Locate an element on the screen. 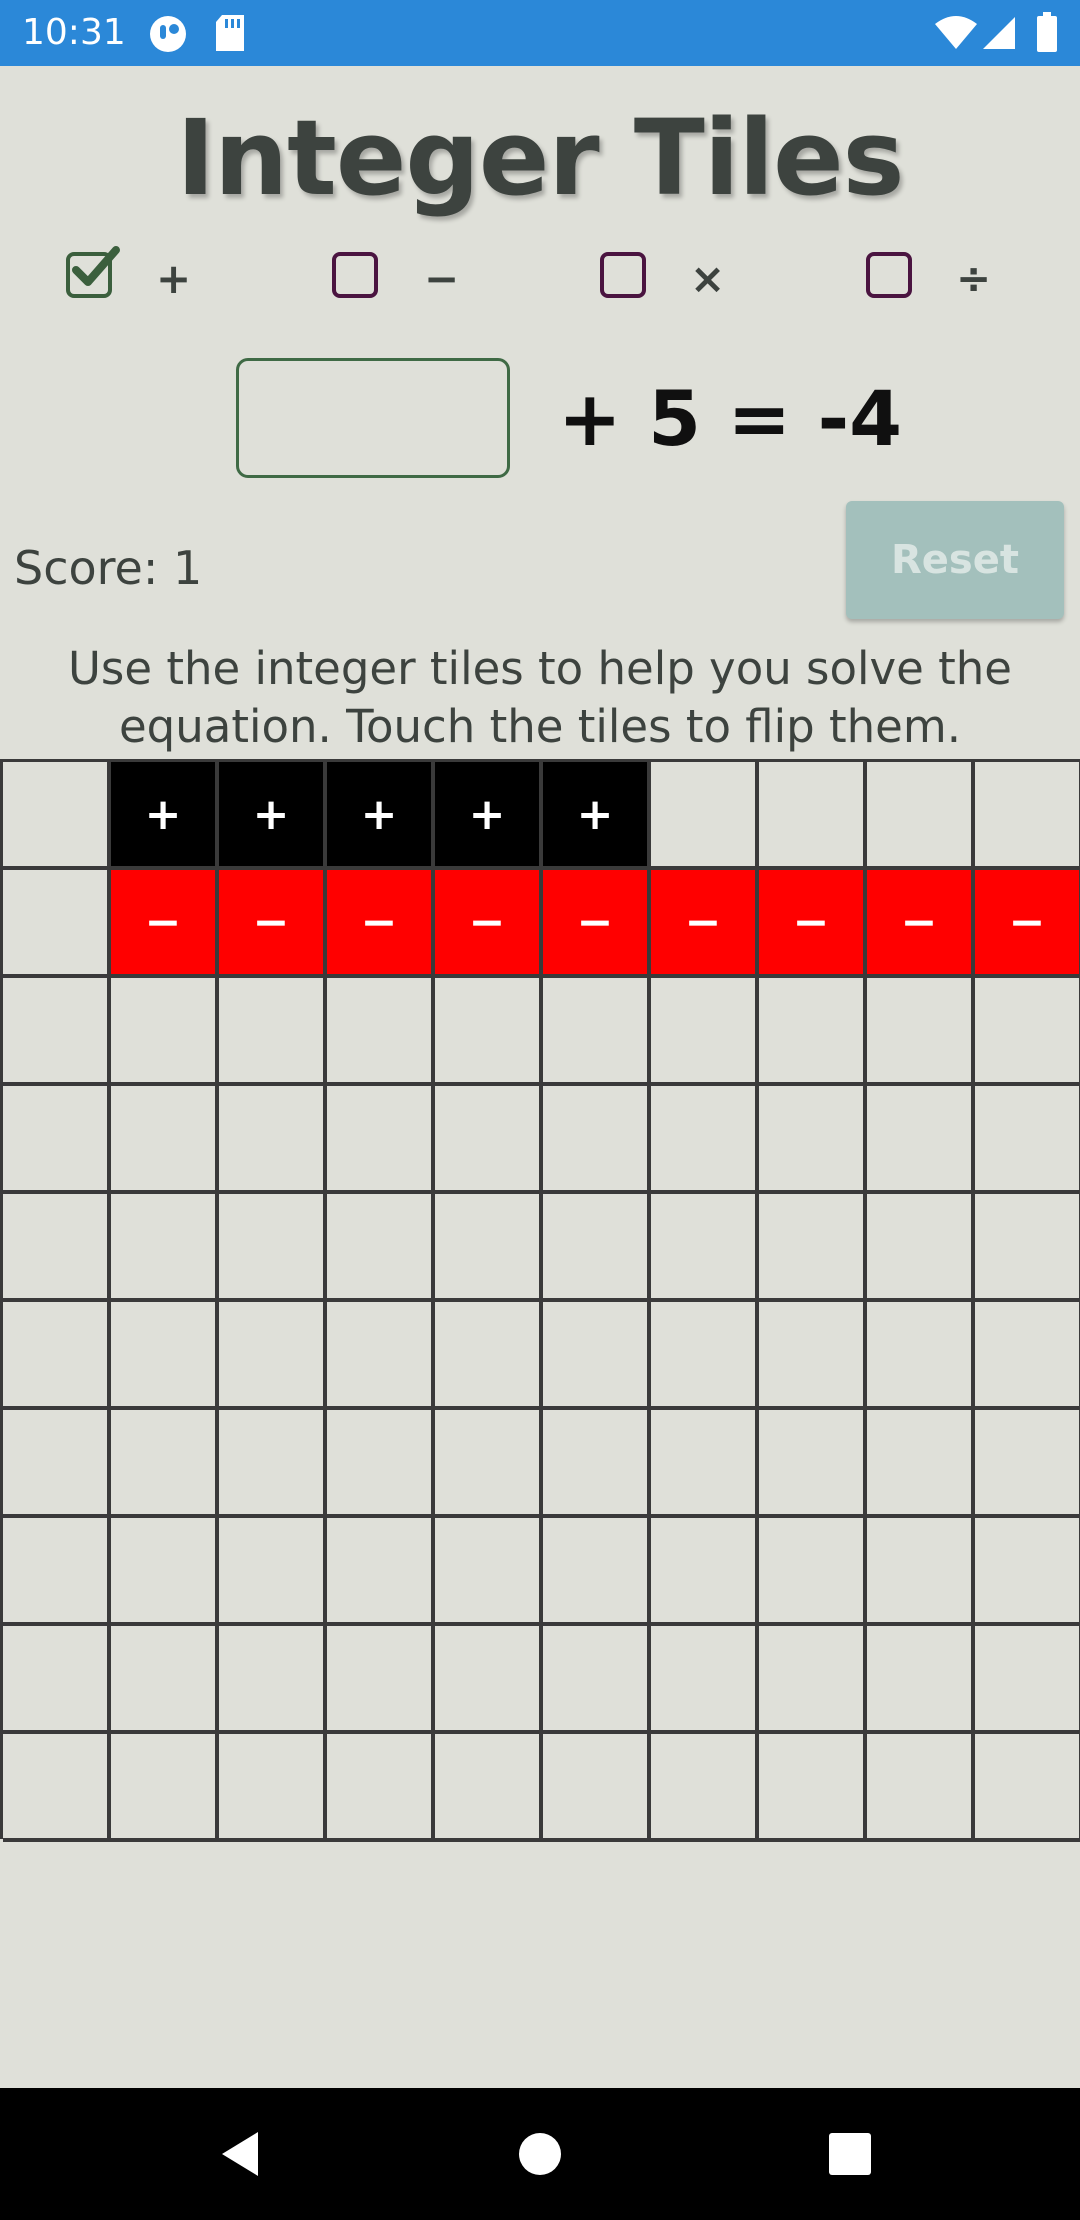 The width and height of the screenshot is (1080, 2220). answer-input is located at coordinates (373, 418).